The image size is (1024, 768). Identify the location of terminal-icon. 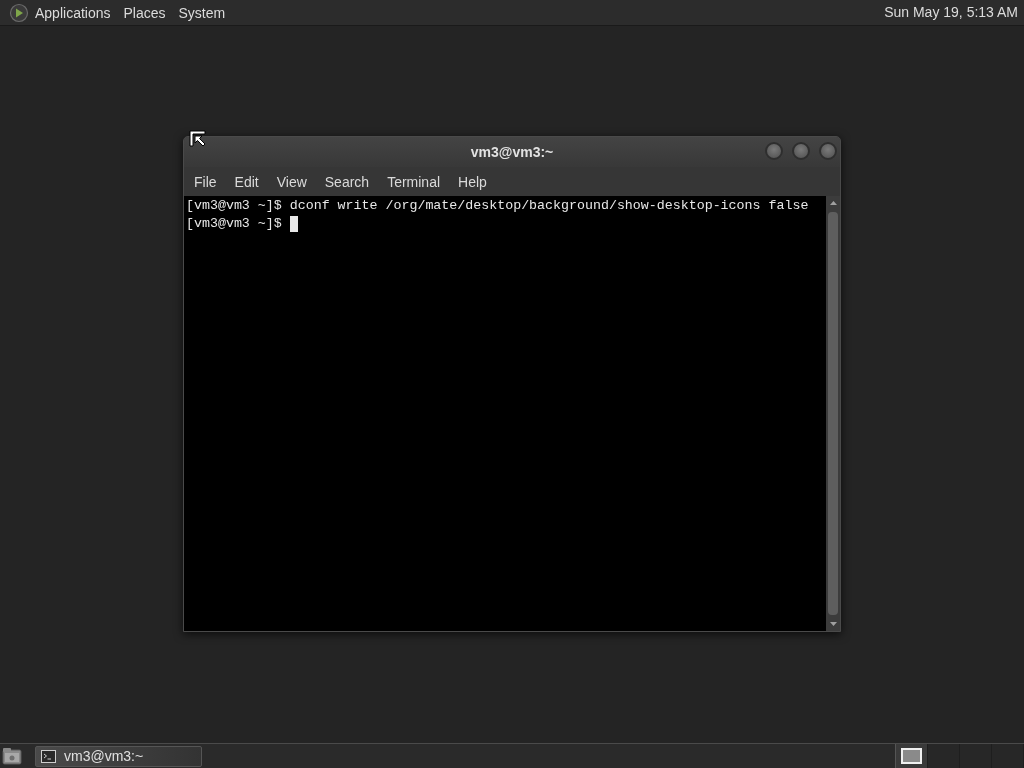
(48, 756).